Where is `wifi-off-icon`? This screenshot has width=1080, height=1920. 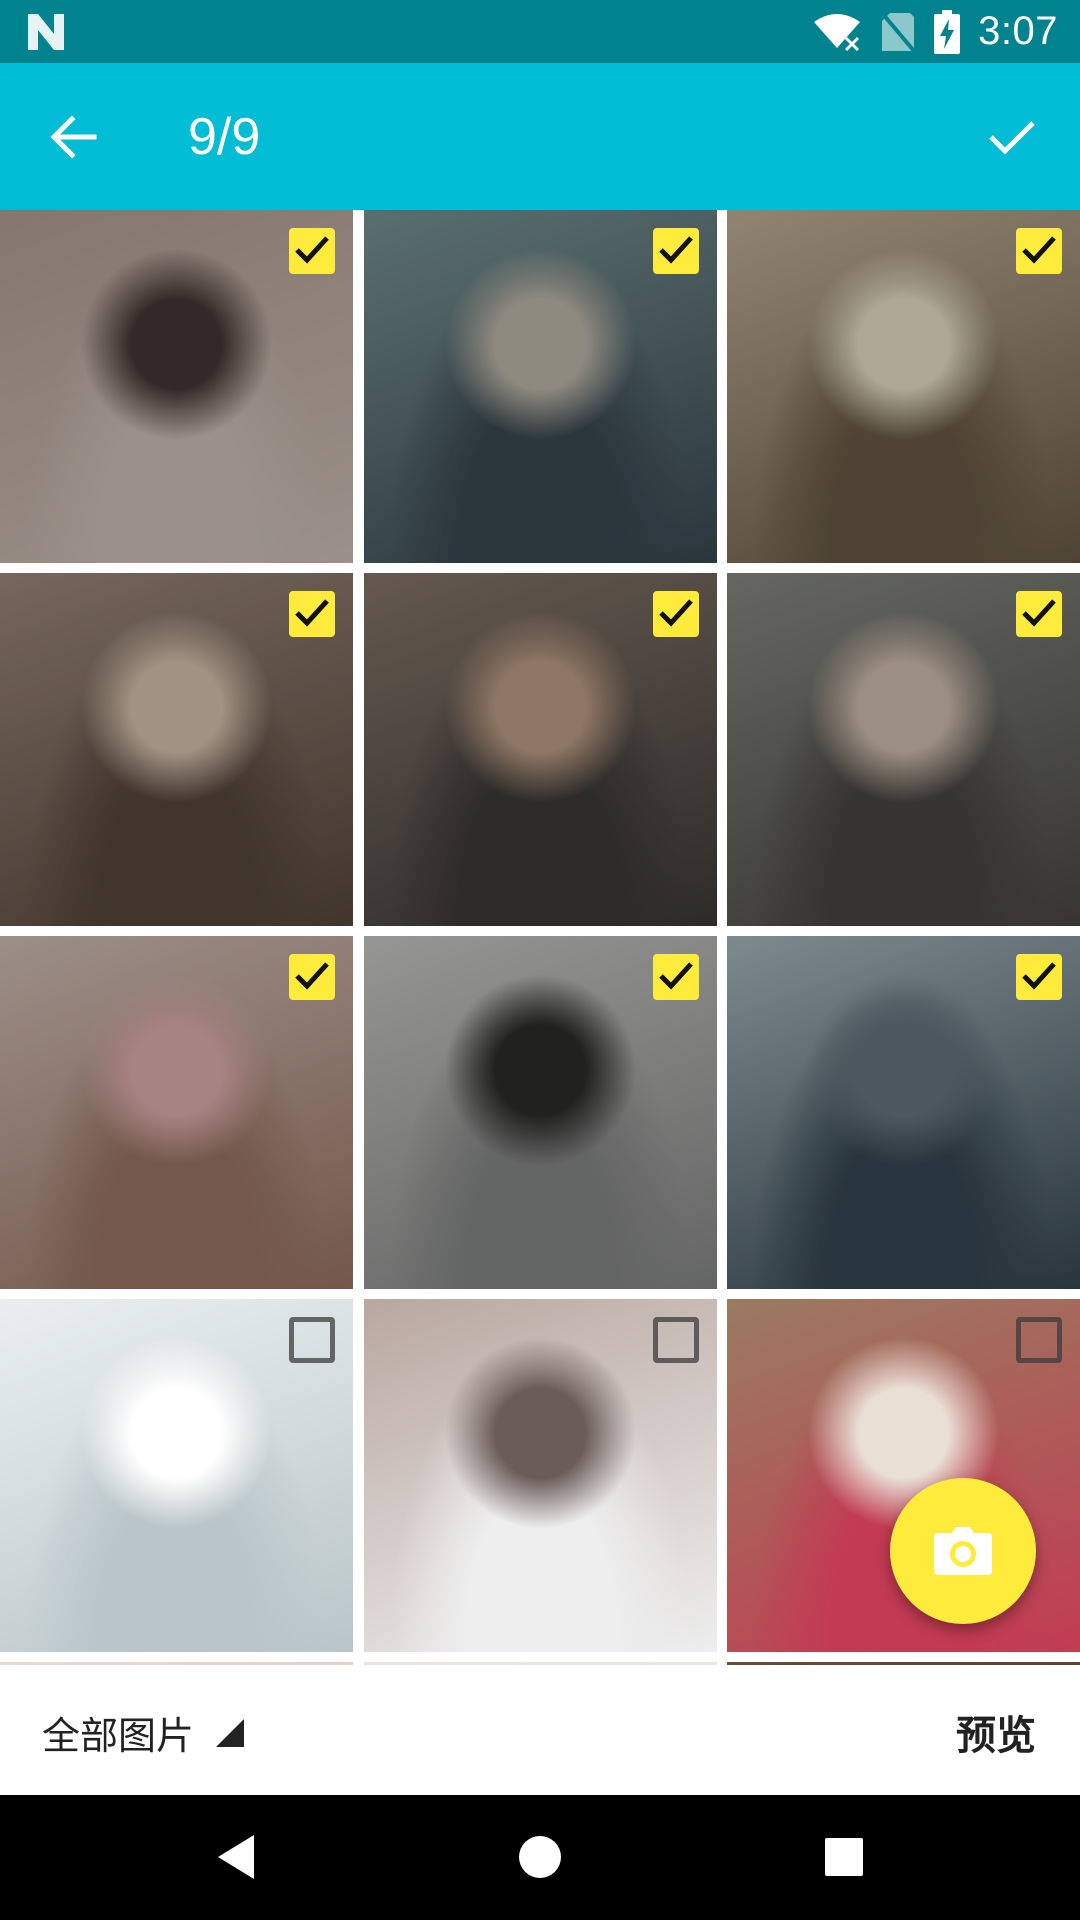
wifi-off-icon is located at coordinates (837, 32).